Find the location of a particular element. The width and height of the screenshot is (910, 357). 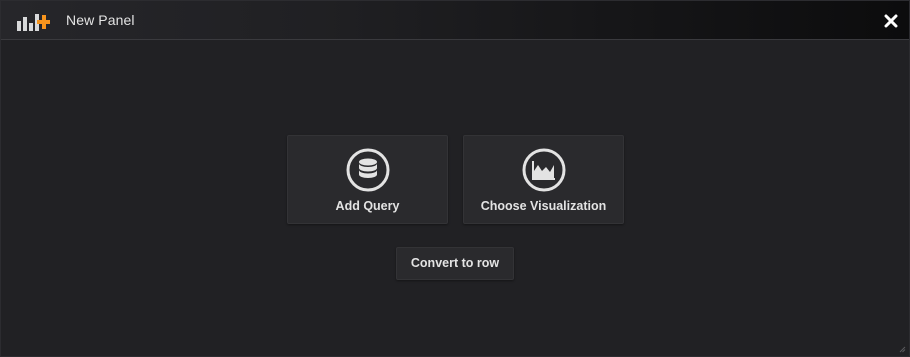

panel-title: New Panel is located at coordinates (100, 20).